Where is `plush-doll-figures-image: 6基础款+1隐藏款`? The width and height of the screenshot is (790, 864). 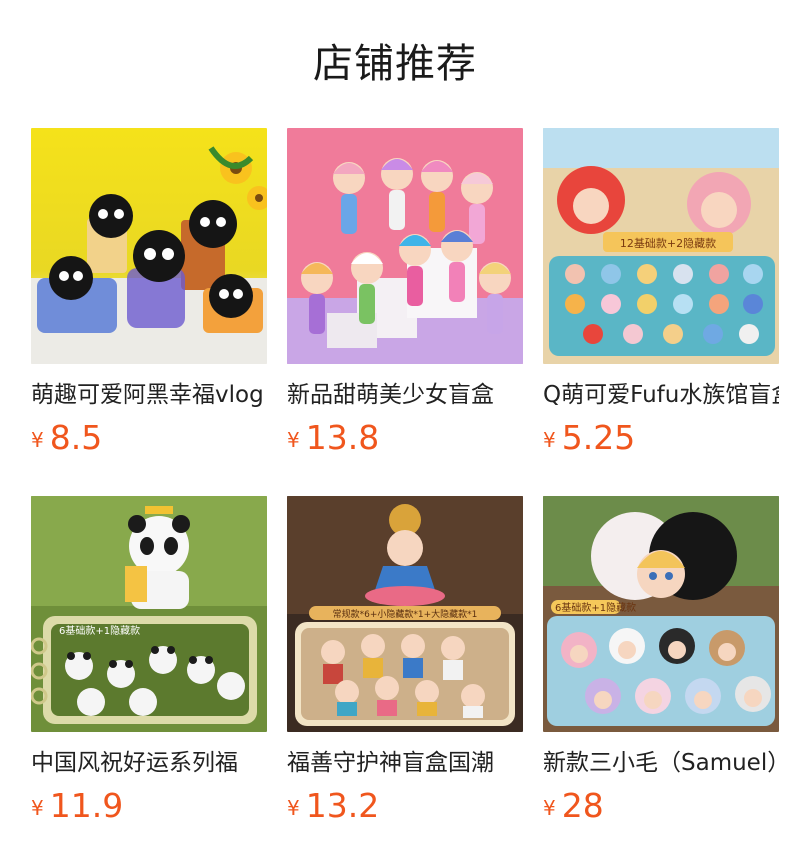 plush-doll-figures-image: 6基础款+1隐藏款 is located at coordinates (661, 614).